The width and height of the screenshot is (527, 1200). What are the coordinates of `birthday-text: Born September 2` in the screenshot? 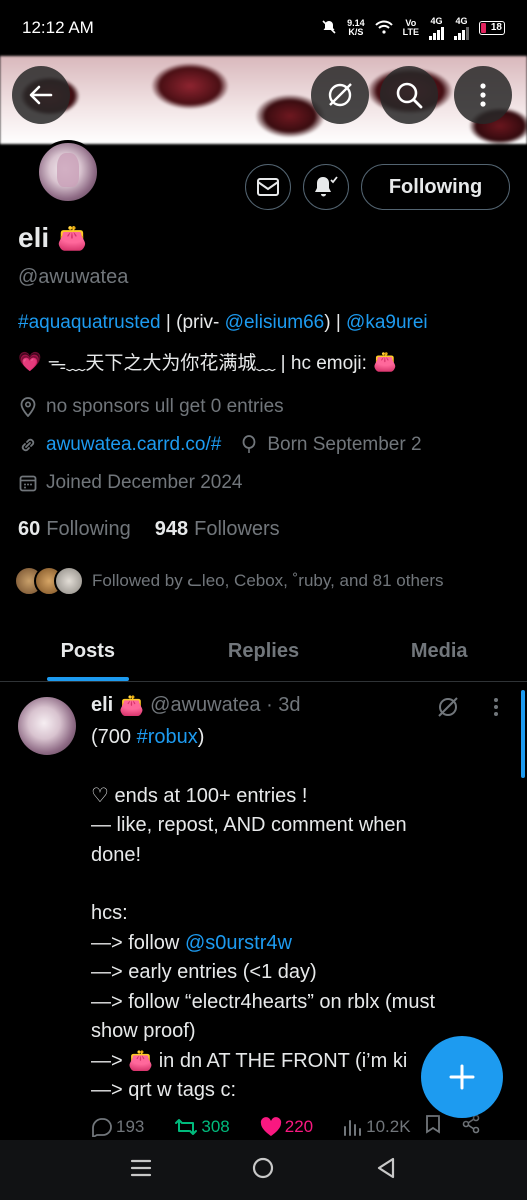 It's located at (344, 444).